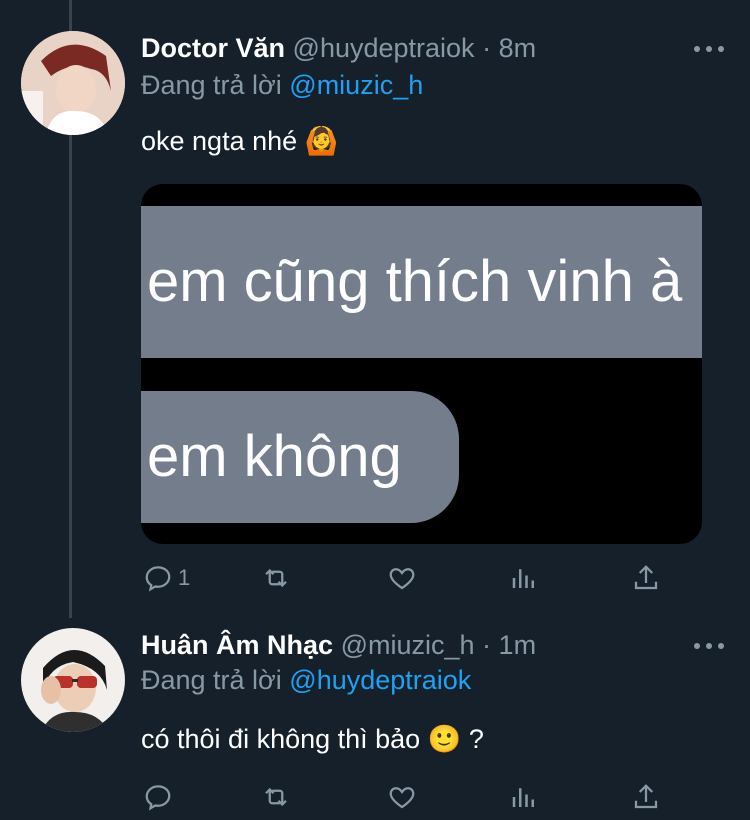 The image size is (750, 820). What do you see at coordinates (356, 85) in the screenshot?
I see `replying-mention: @miuzic_h` at bounding box center [356, 85].